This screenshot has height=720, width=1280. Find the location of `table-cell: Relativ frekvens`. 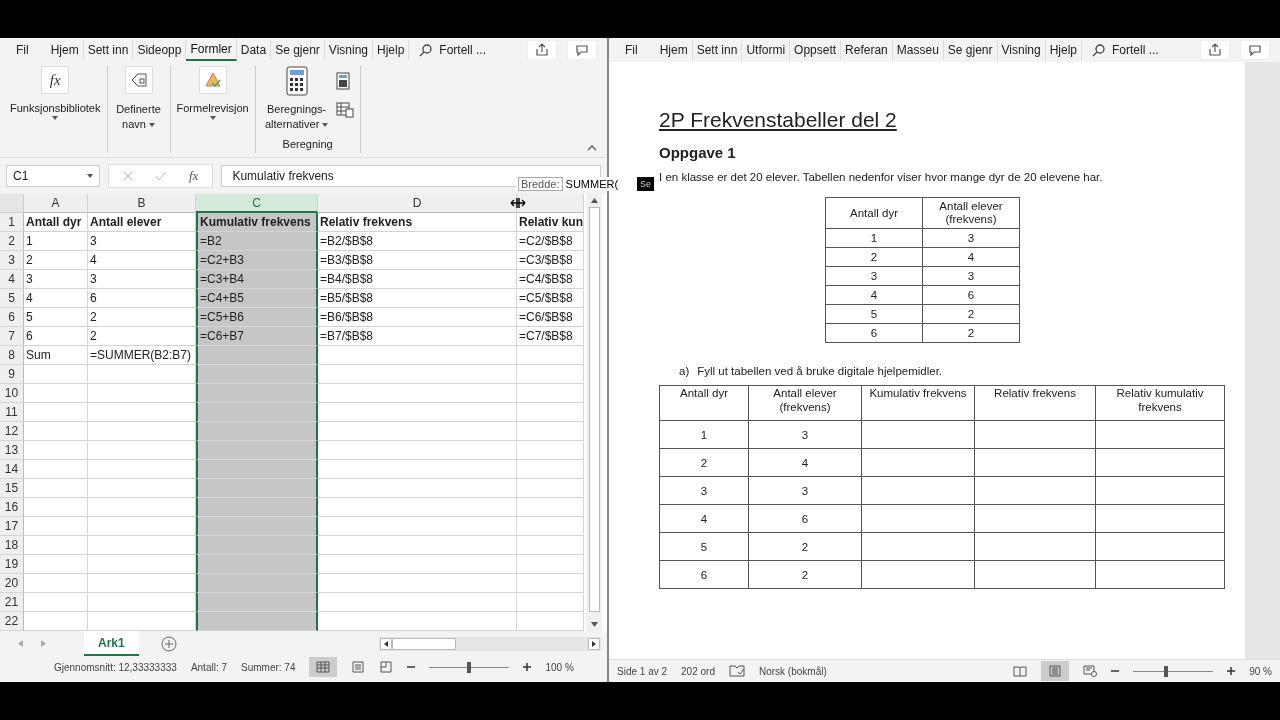

table-cell: Relativ frekvens is located at coordinates (417, 222).